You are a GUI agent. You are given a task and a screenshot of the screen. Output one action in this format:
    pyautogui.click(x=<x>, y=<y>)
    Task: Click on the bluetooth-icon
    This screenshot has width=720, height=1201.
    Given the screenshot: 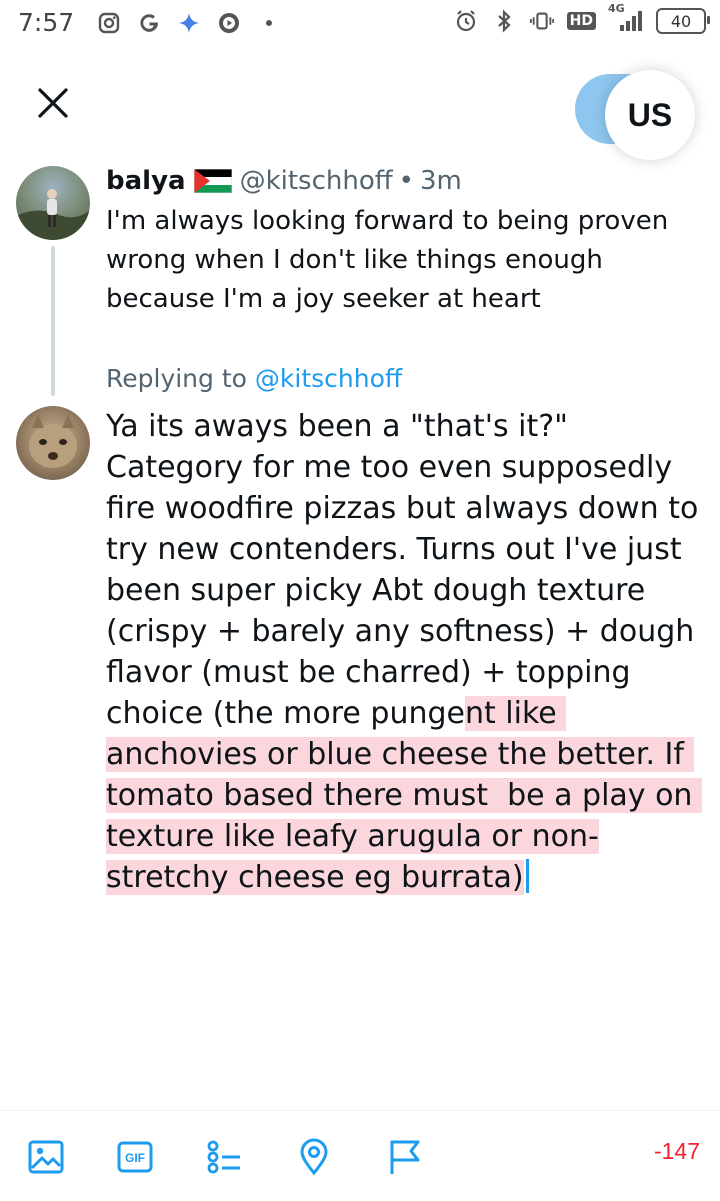 What is the action you would take?
    pyautogui.click(x=504, y=21)
    